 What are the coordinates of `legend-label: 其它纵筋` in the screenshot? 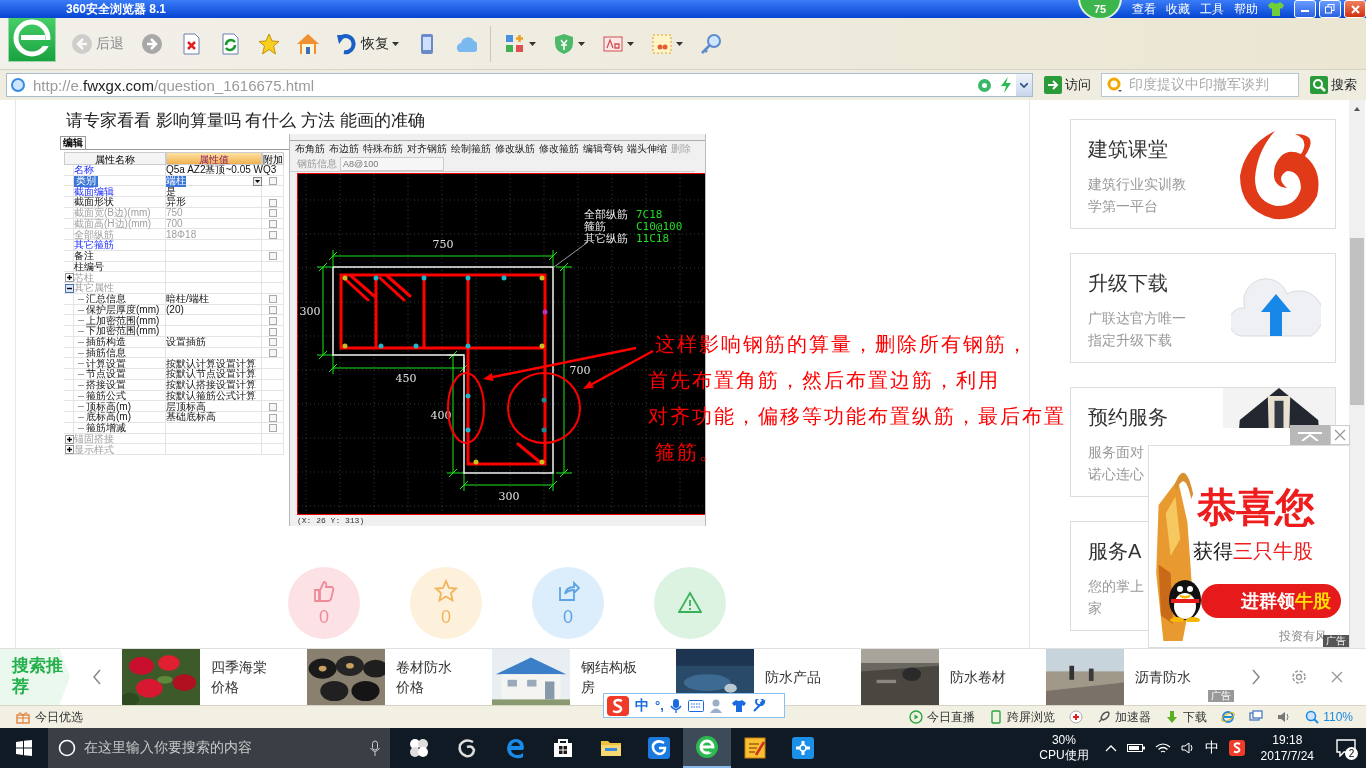 It's located at (606, 238).